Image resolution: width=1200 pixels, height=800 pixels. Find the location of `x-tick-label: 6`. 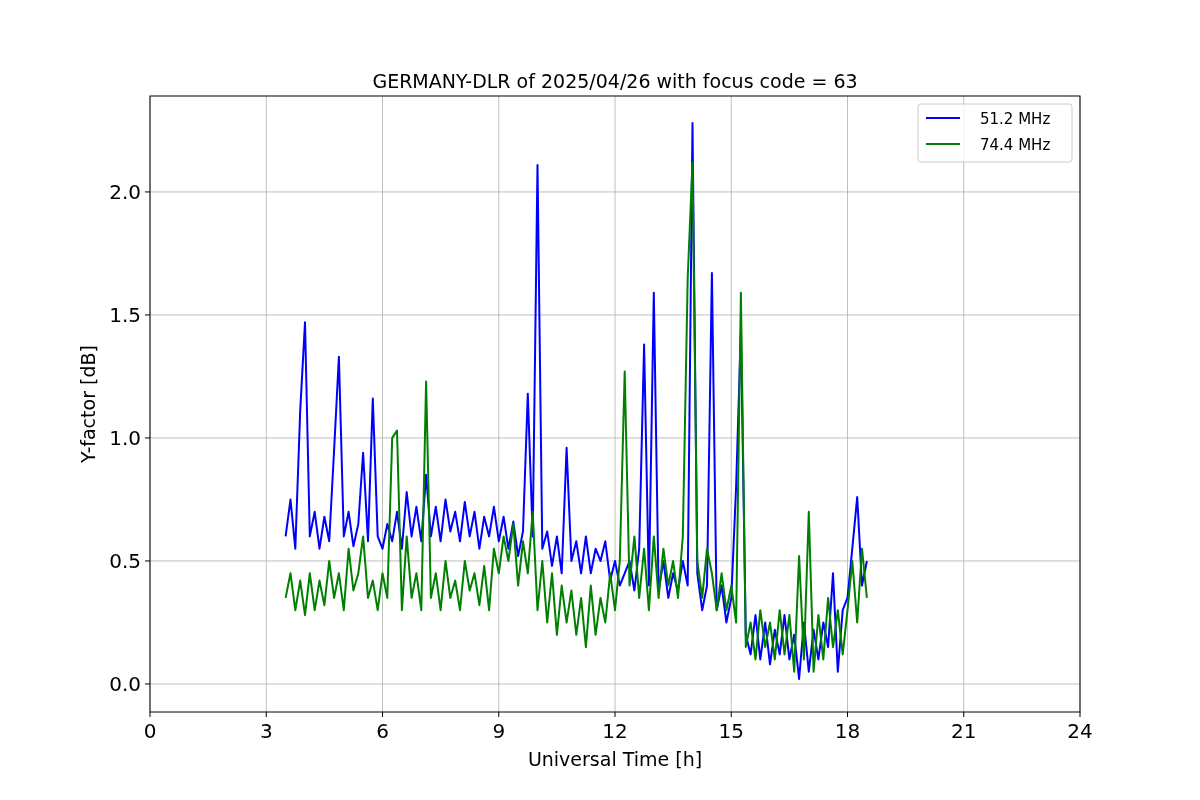

x-tick-label: 6 is located at coordinates (382, 731).